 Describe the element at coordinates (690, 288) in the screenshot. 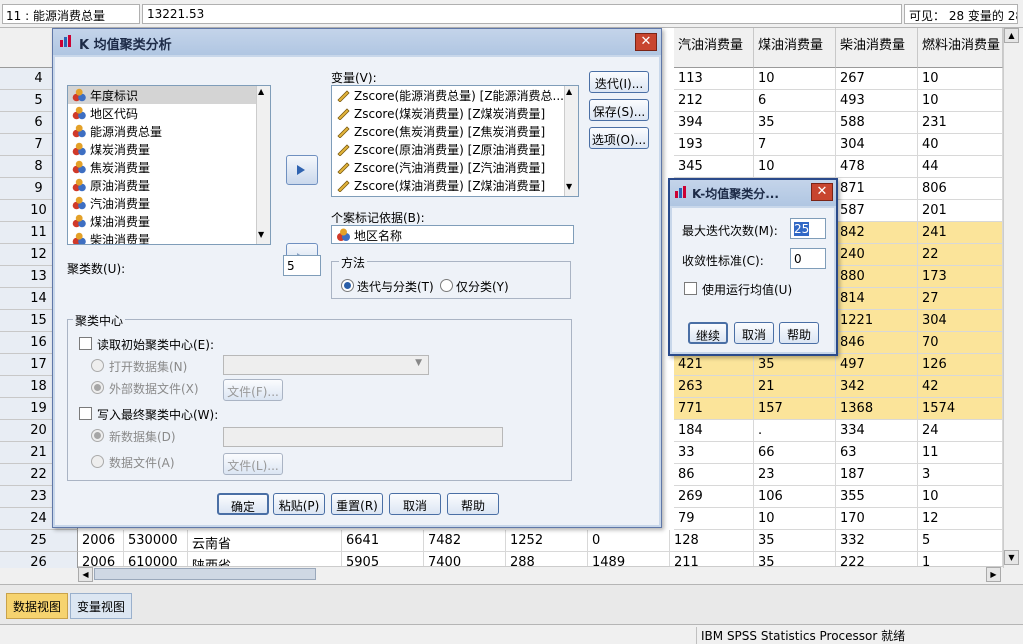

I see `running-means-checkbox` at that location.